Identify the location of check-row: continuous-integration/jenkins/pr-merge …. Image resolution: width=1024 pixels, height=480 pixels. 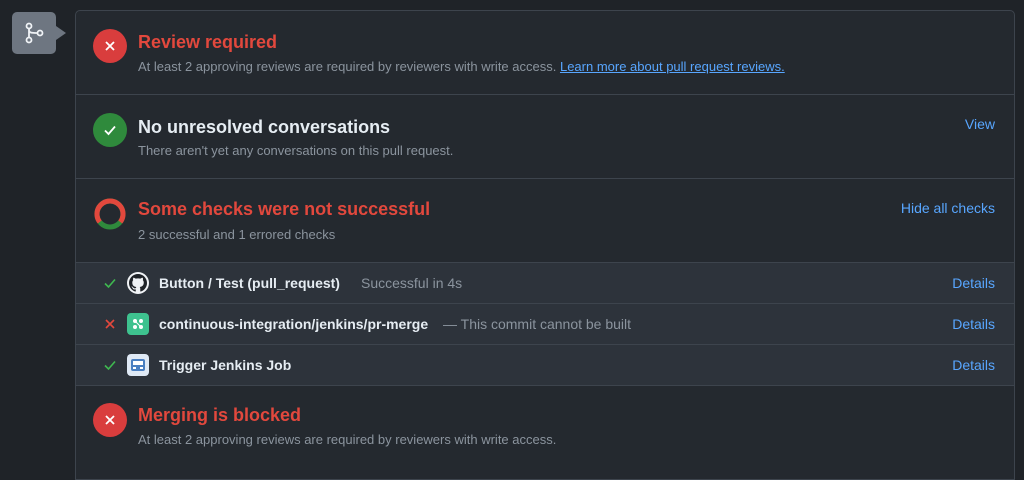
(545, 324).